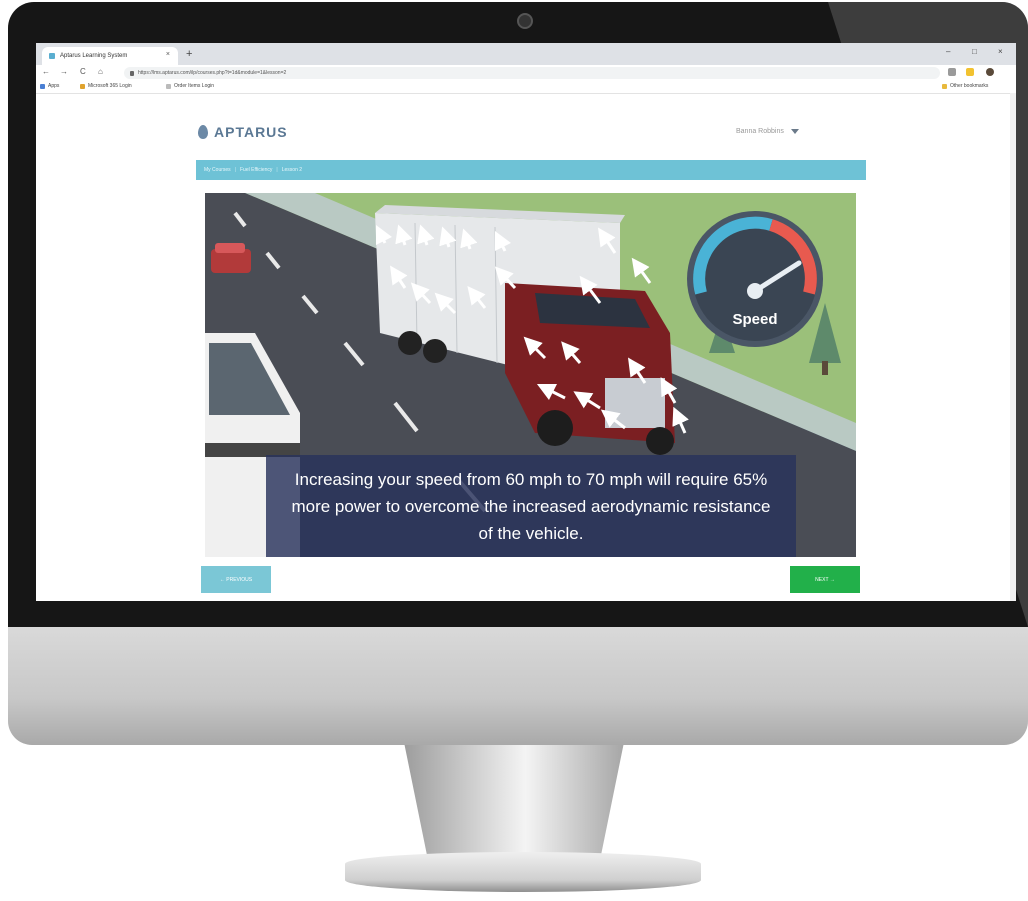 The width and height of the screenshot is (1028, 901). Describe the element at coordinates (970, 72) in the screenshot. I see `extension-icon` at that location.